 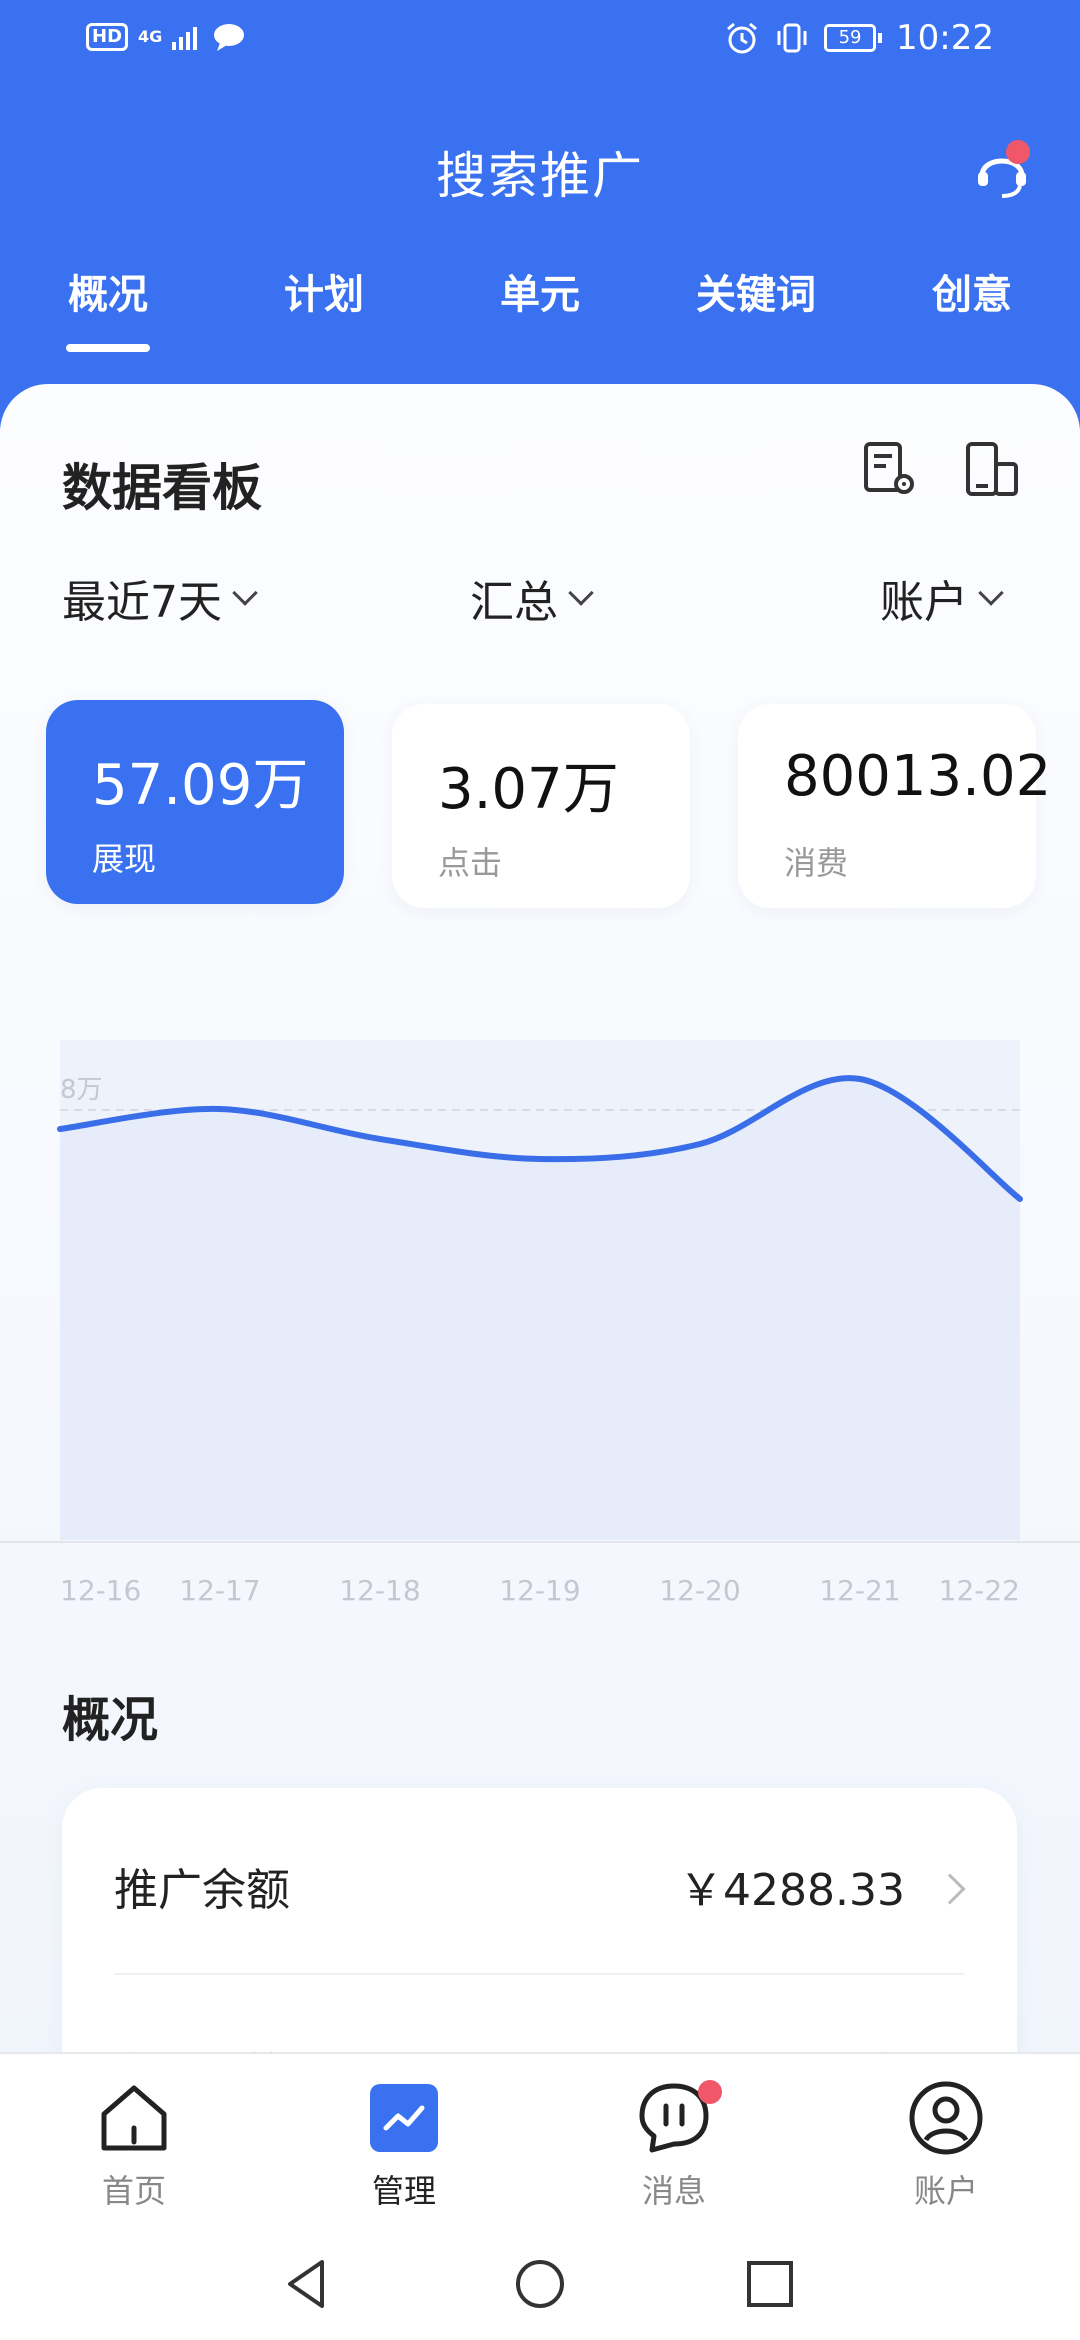 What do you see at coordinates (324, 291) in the screenshot?
I see `tab-plan: 计划` at bounding box center [324, 291].